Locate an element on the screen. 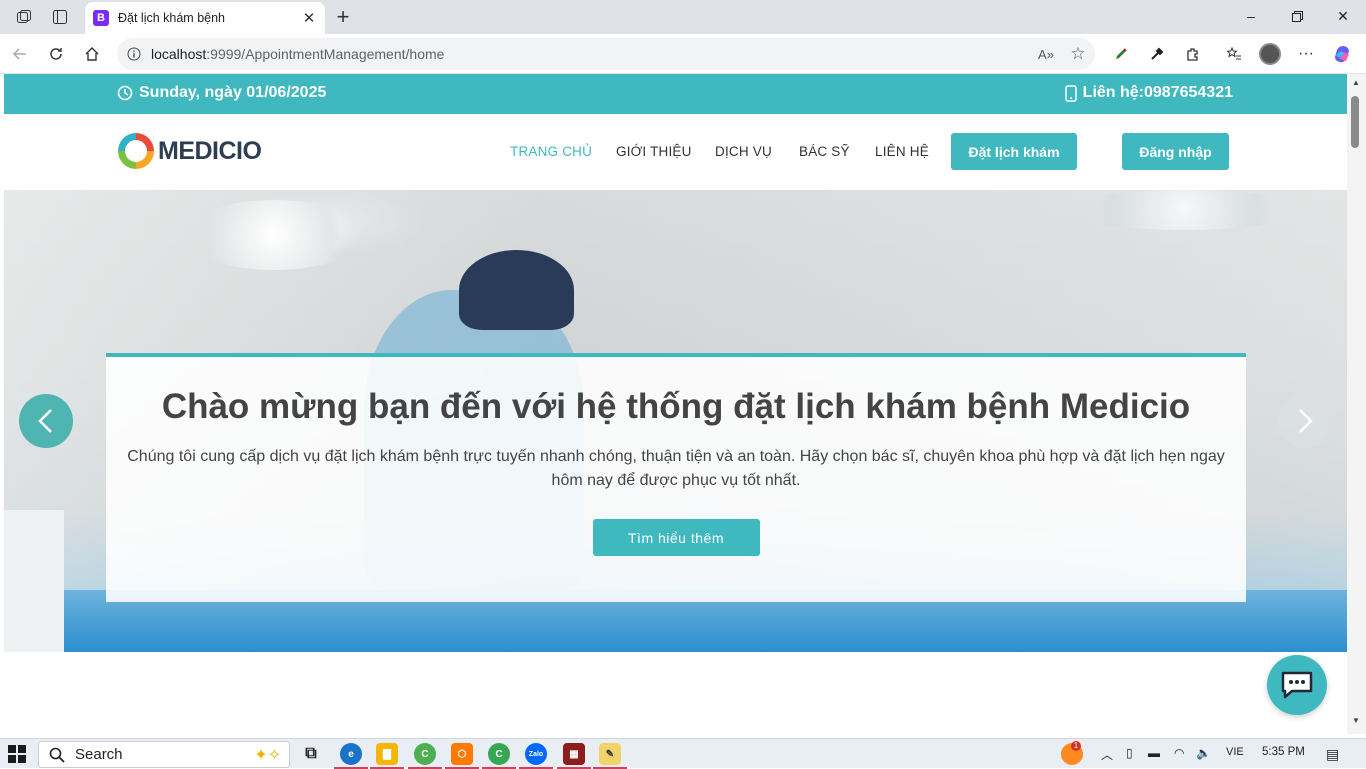  close-window-icon: ✕ is located at coordinates (1343, 16).